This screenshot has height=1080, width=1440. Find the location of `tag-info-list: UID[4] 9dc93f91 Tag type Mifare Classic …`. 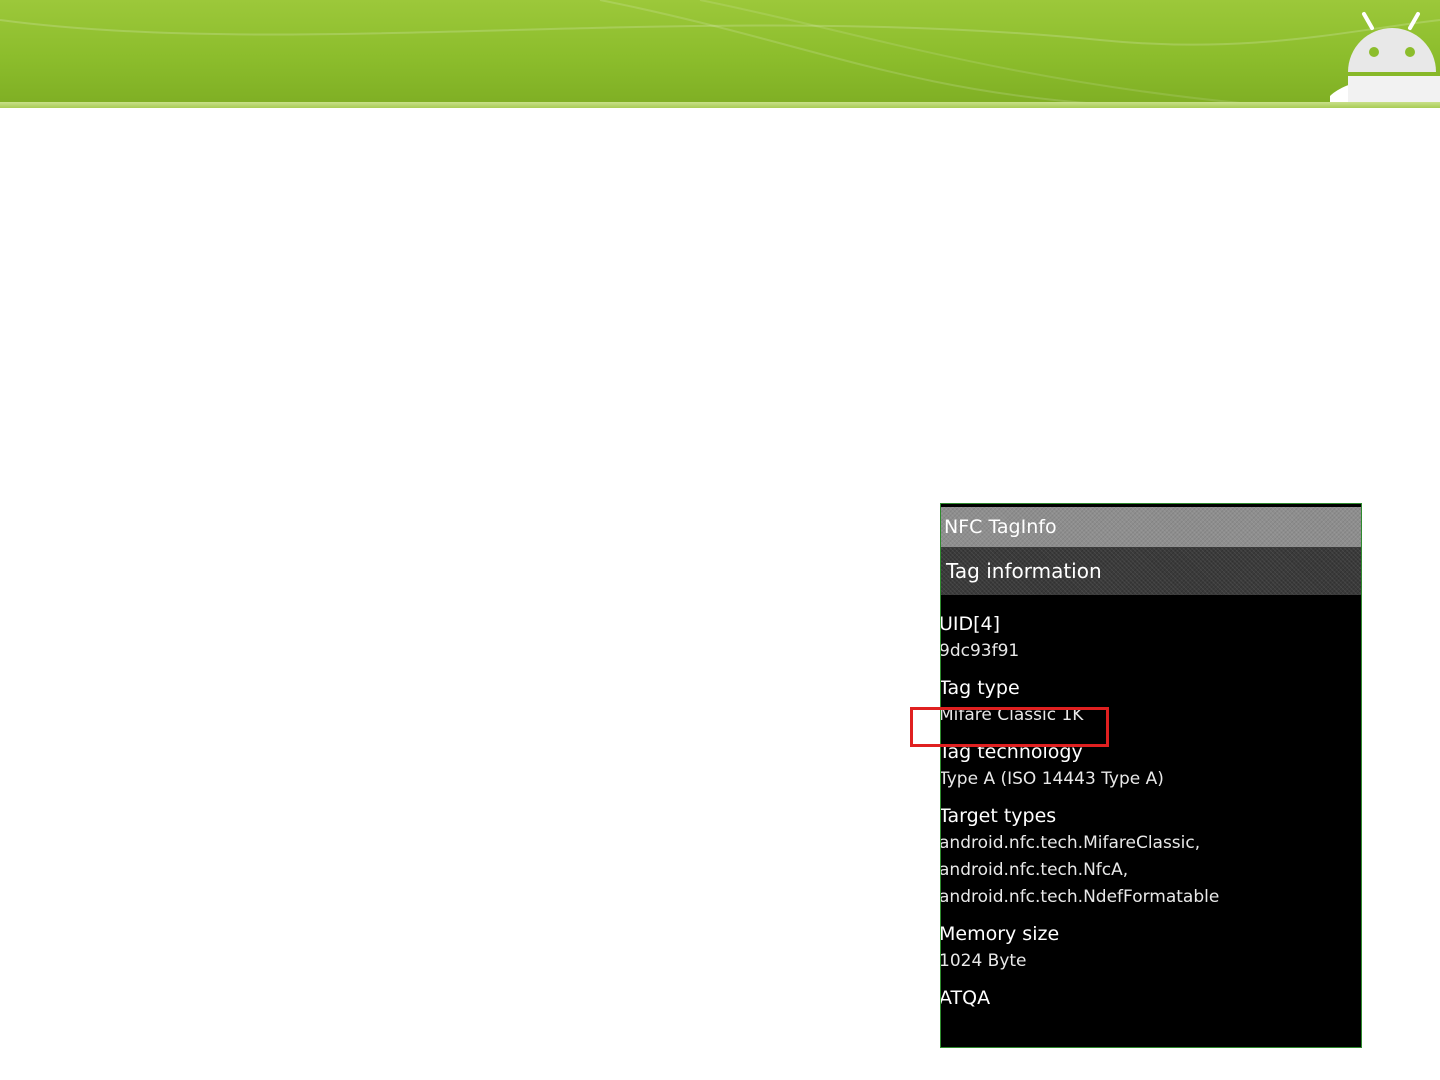

tag-info-list: UID[4] 9dc93f91 Tag type Mifare Classic … is located at coordinates (1151, 815).